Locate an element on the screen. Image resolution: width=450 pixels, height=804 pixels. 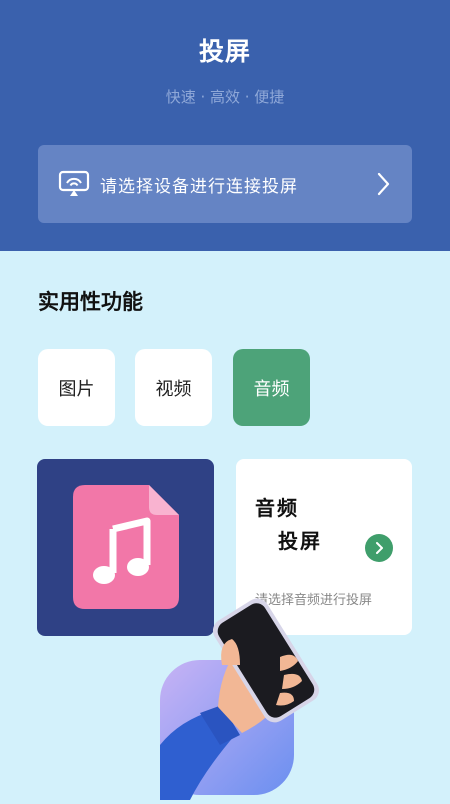
connect-device-button: 请选择设备进行连接投屏 is located at coordinates (225, 184).